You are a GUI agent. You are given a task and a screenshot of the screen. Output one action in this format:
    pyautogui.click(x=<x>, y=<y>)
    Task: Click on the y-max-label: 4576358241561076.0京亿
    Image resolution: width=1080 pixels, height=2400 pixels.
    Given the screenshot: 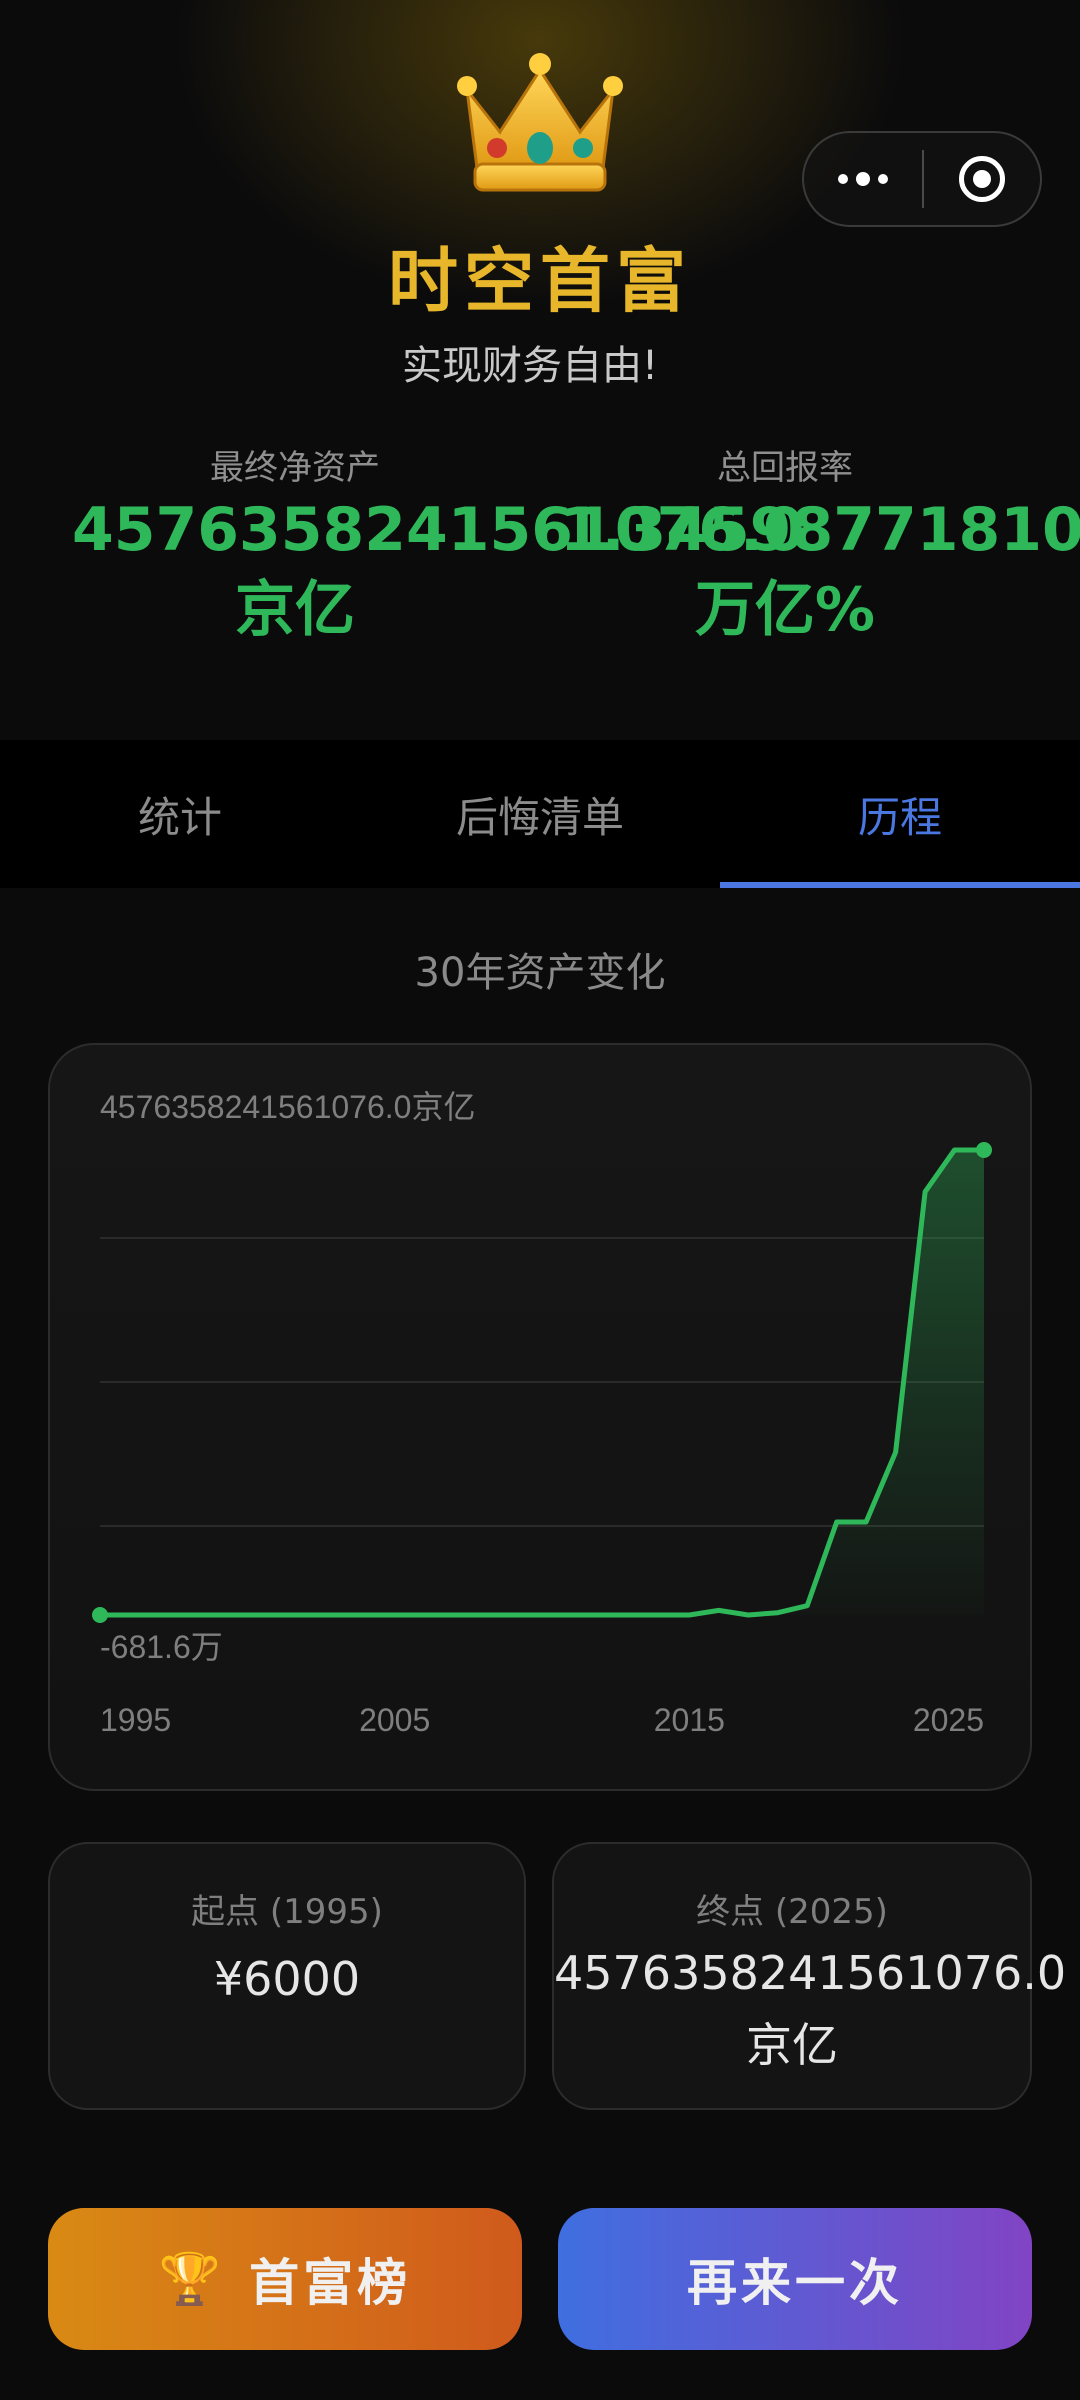 What is the action you would take?
    pyautogui.click(x=287, y=1107)
    